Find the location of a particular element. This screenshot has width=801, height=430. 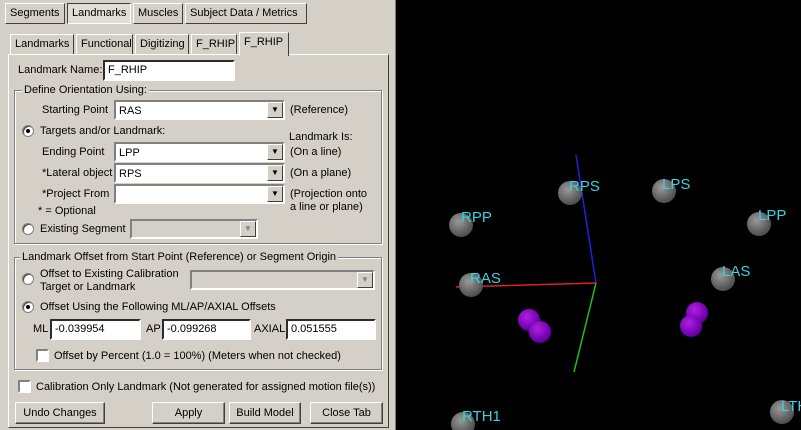

marker-label-rpp: RPP is located at coordinates (476, 217).